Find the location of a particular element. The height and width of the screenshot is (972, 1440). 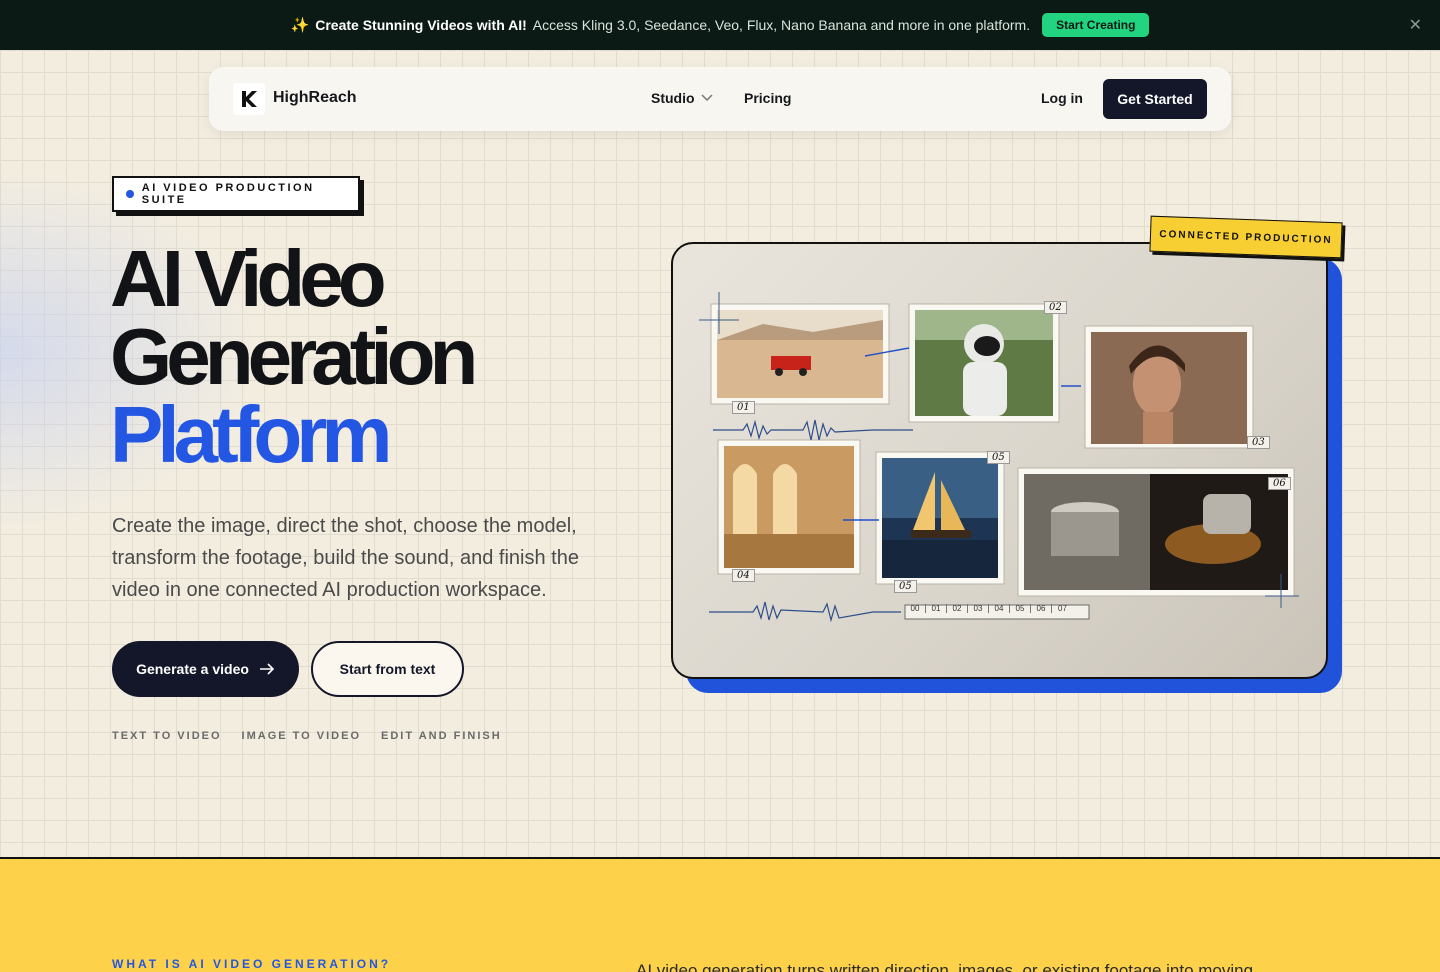

arrow-right-icon is located at coordinates (267, 669).